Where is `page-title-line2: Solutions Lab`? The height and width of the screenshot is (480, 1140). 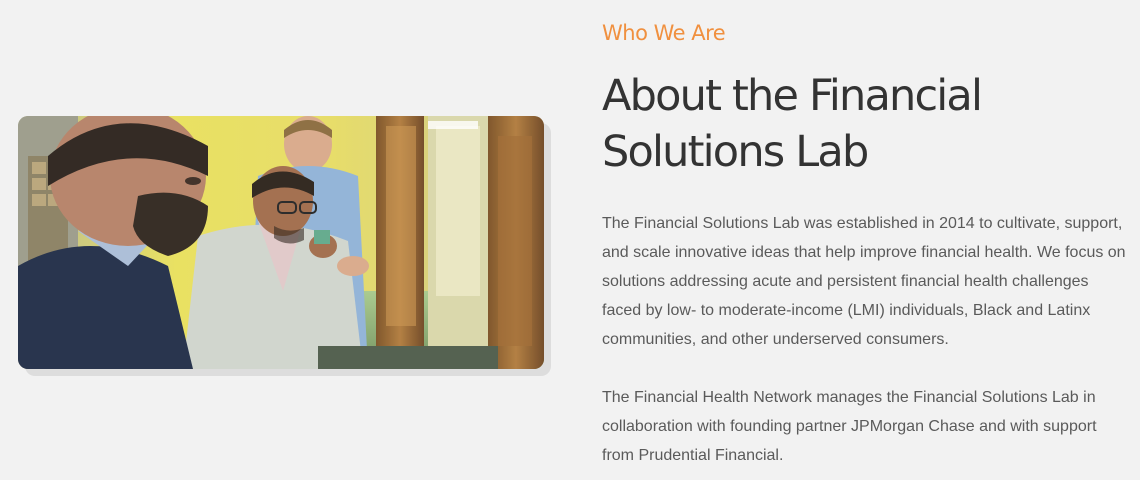 page-title-line2: Solutions Lab is located at coordinates (735, 152).